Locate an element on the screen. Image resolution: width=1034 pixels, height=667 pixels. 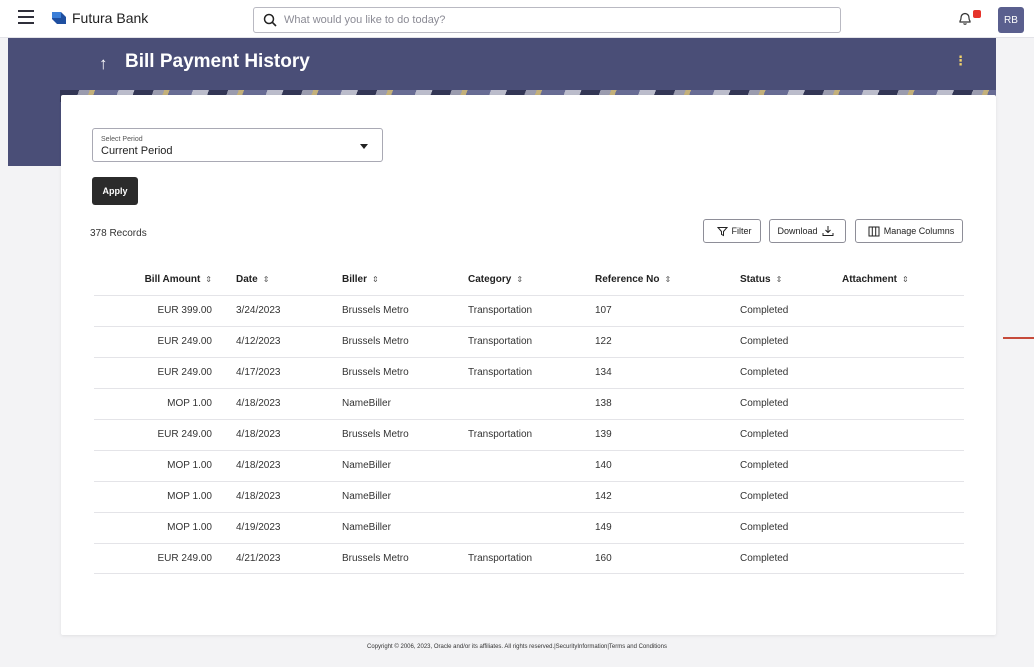
date-cell: 4/17/2023 is located at coordinates (258, 372).